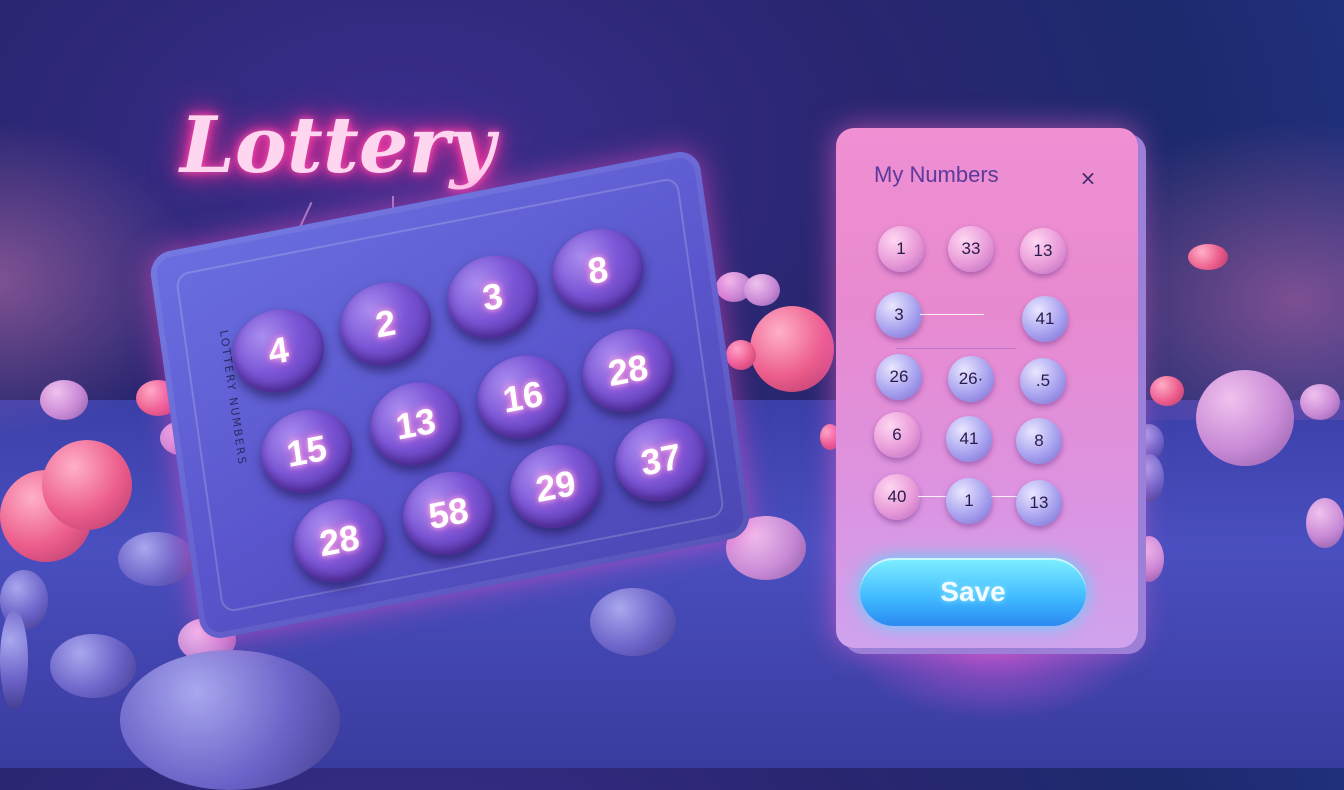 Image resolution: width=1344 pixels, height=790 pixels. I want to click on ball-number: 15, so click(307, 451).